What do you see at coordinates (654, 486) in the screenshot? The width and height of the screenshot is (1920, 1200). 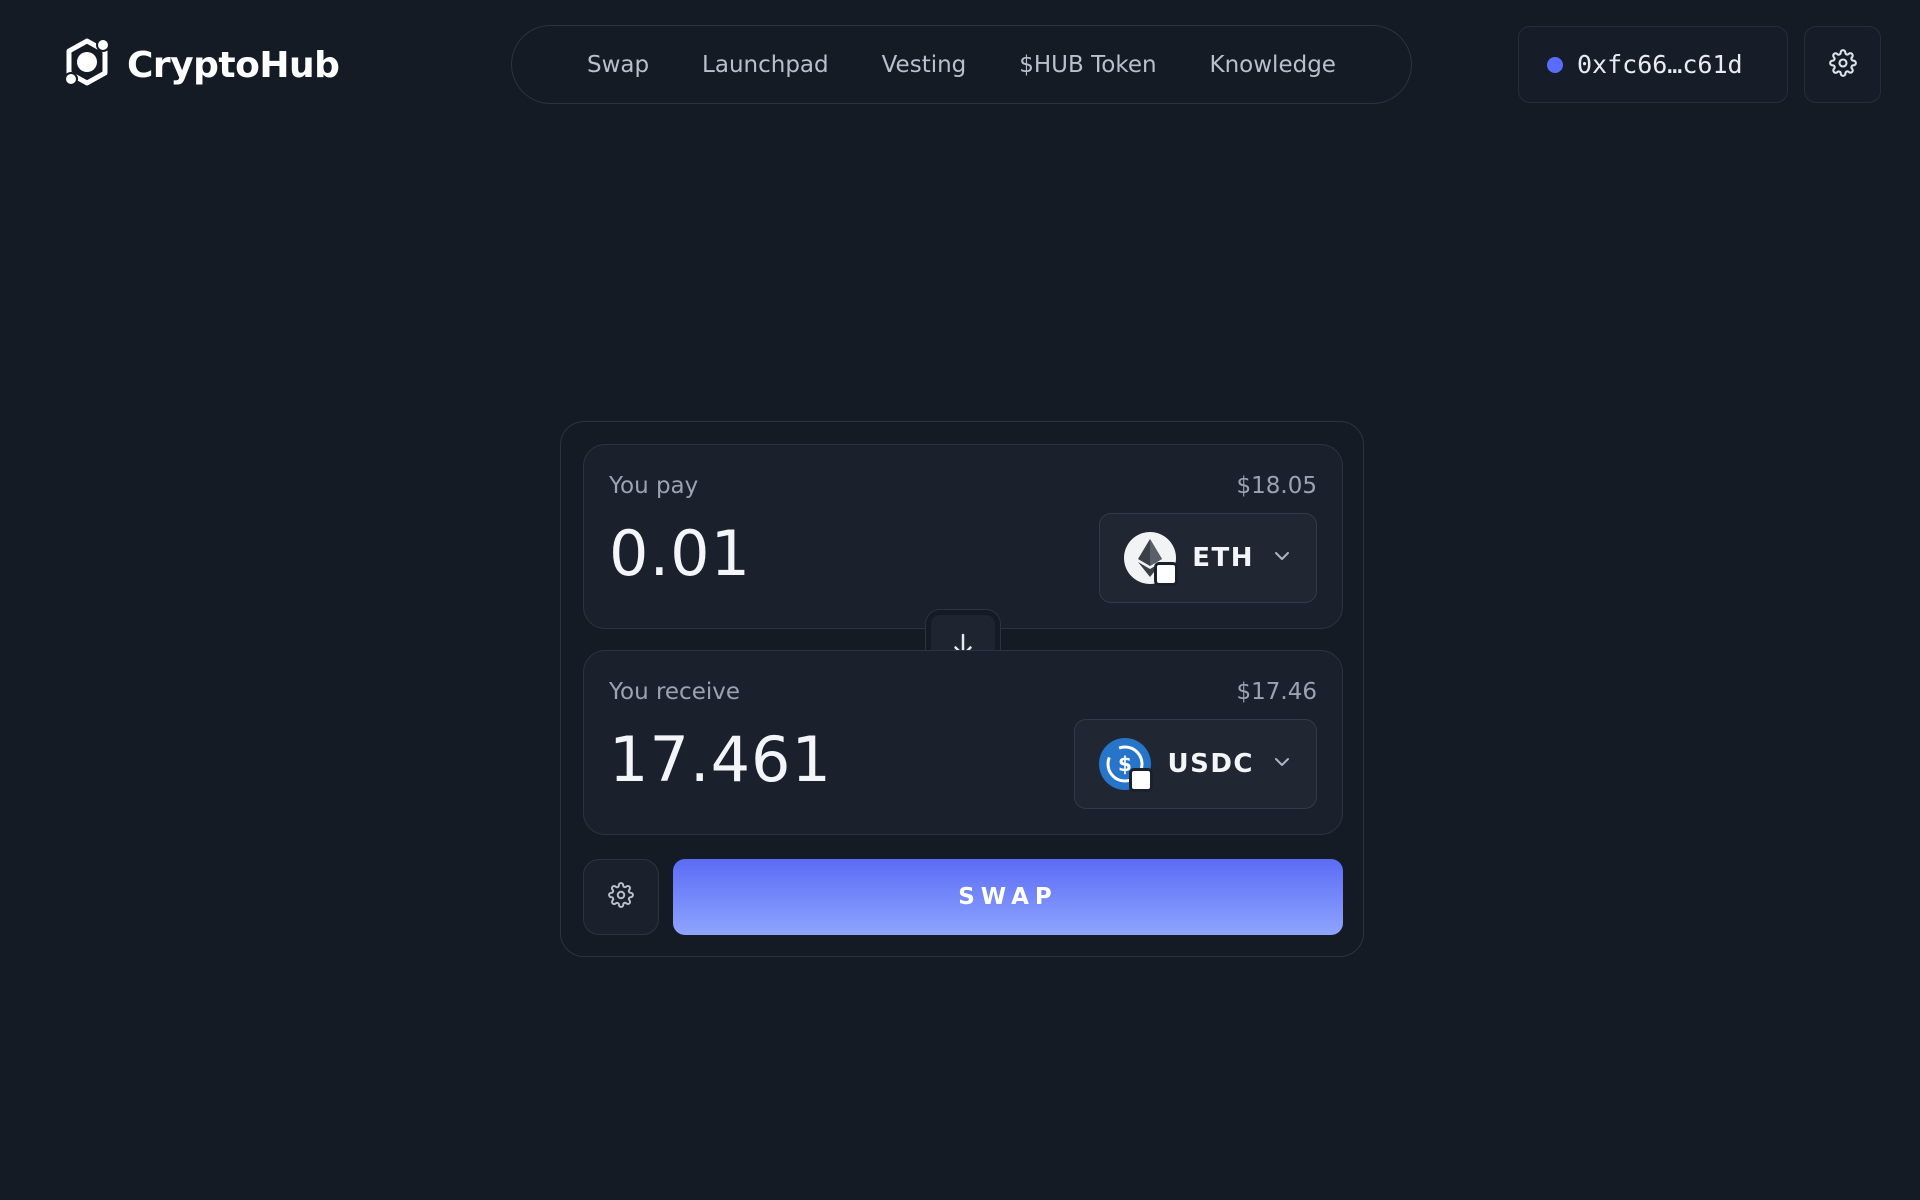 I see `pay-label: You pay` at bounding box center [654, 486].